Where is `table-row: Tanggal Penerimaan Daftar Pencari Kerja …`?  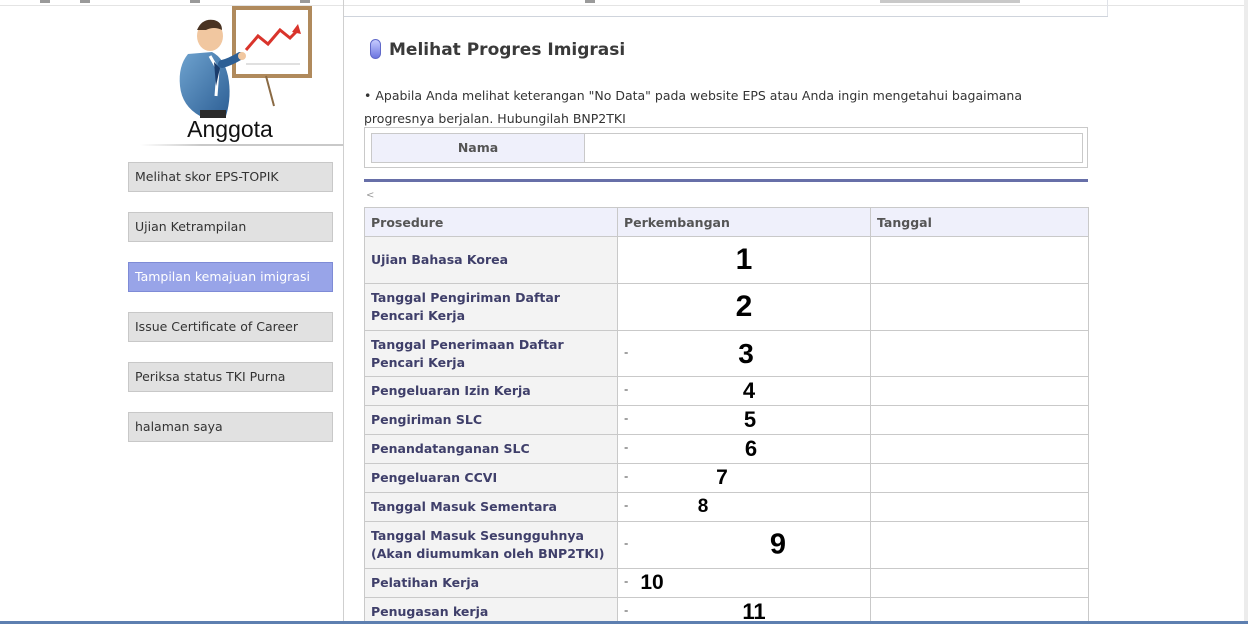 table-row: Tanggal Penerimaan Daftar Pencari Kerja … is located at coordinates (726, 353).